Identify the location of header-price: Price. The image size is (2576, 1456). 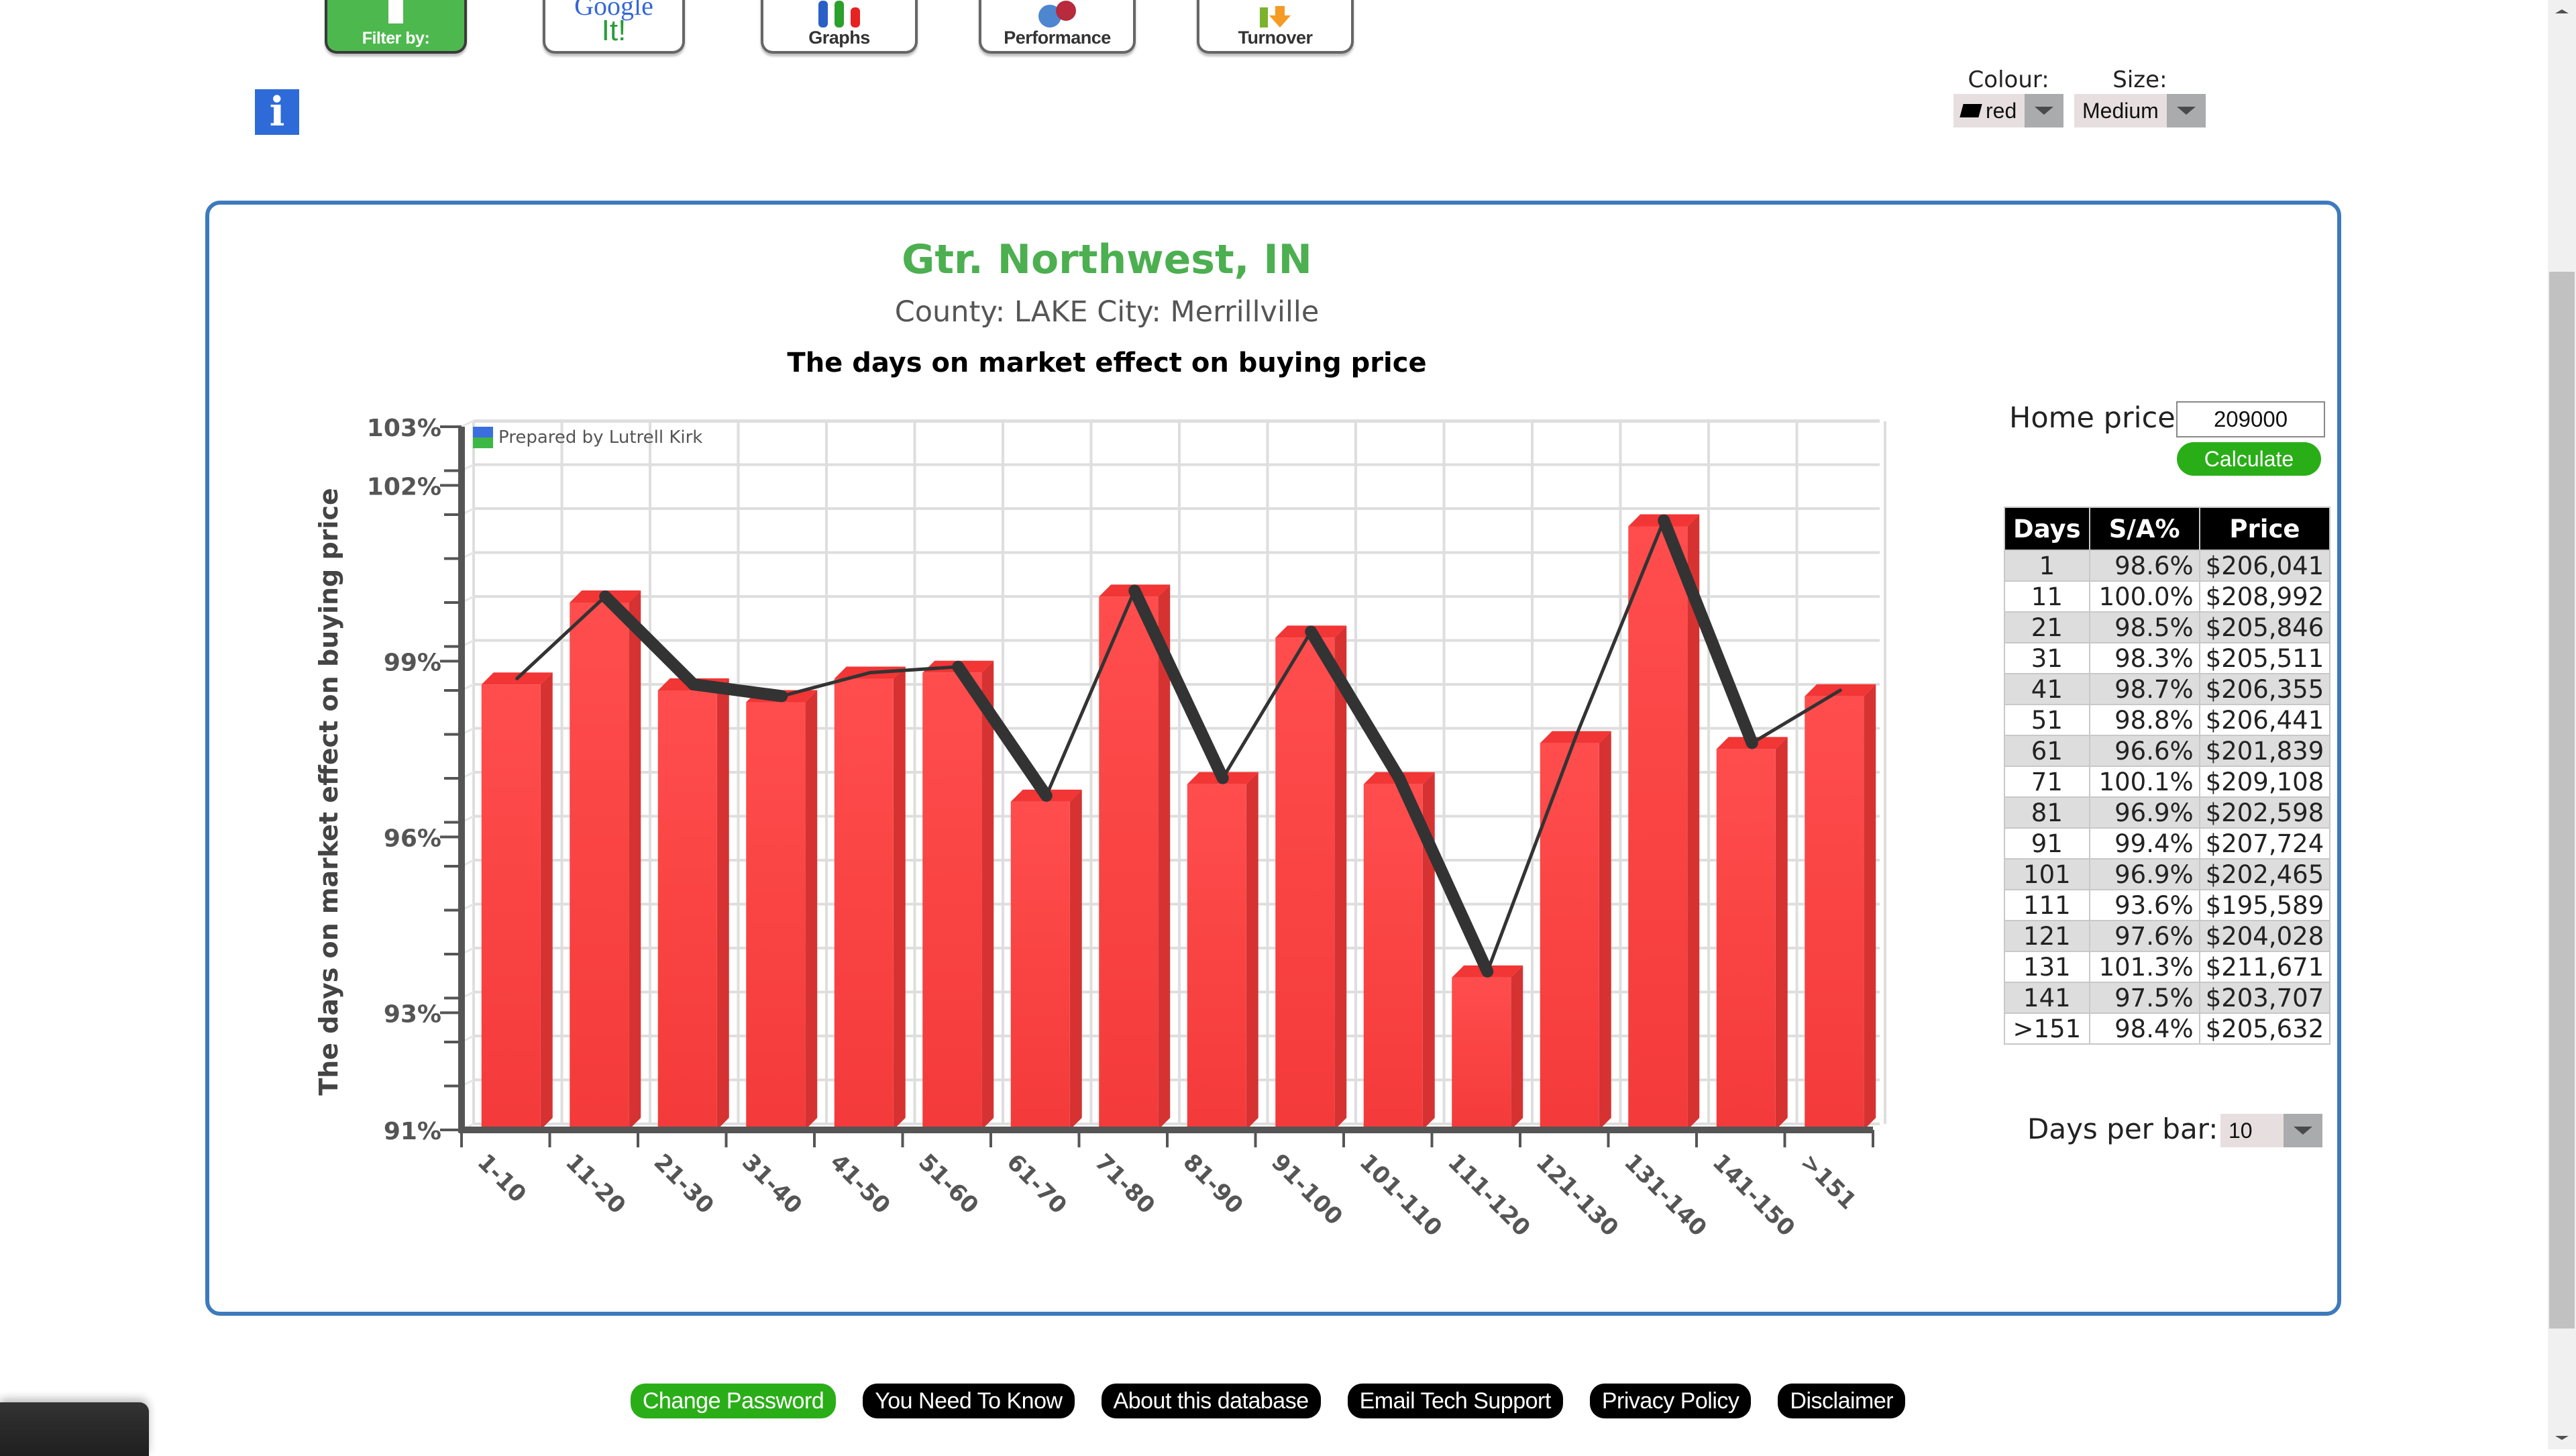
(2265, 529).